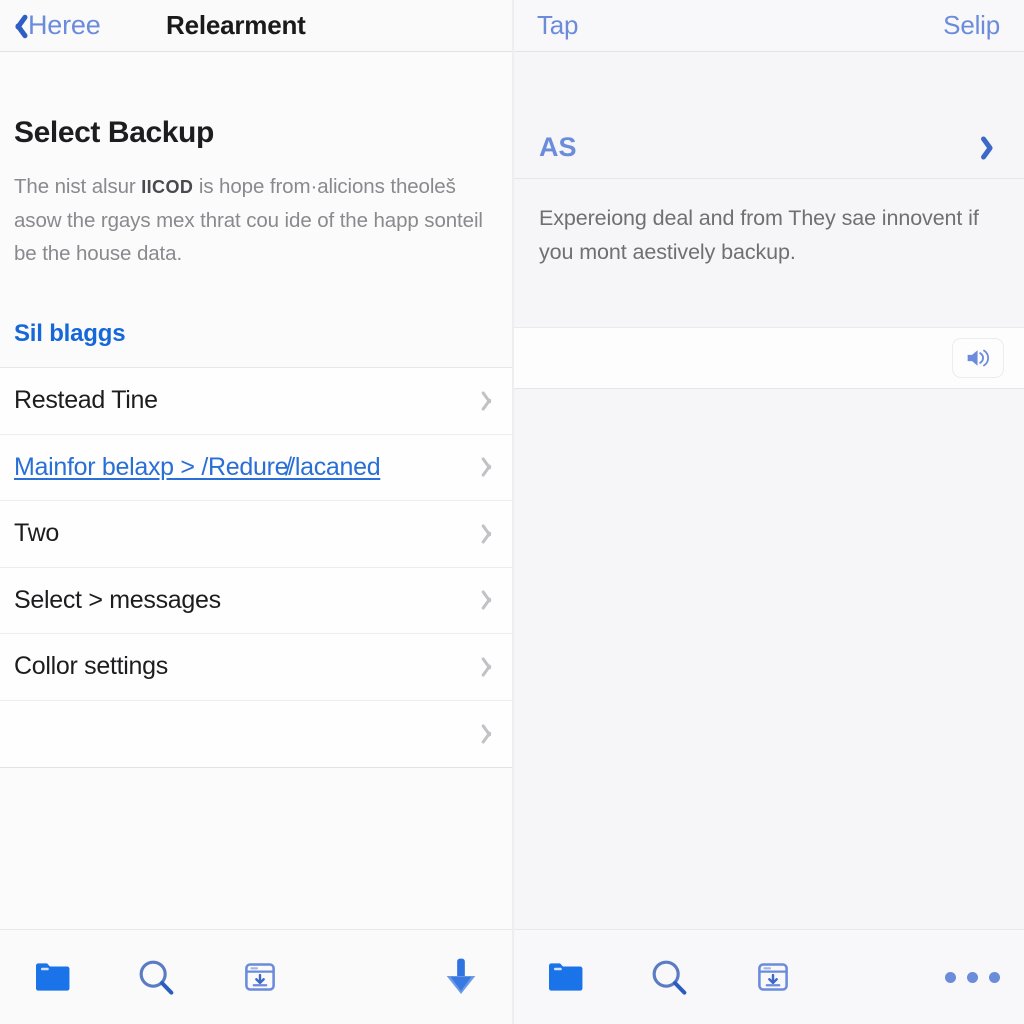 The width and height of the screenshot is (1024, 1024). I want to click on section-heading: Select Backup, so click(114, 132).